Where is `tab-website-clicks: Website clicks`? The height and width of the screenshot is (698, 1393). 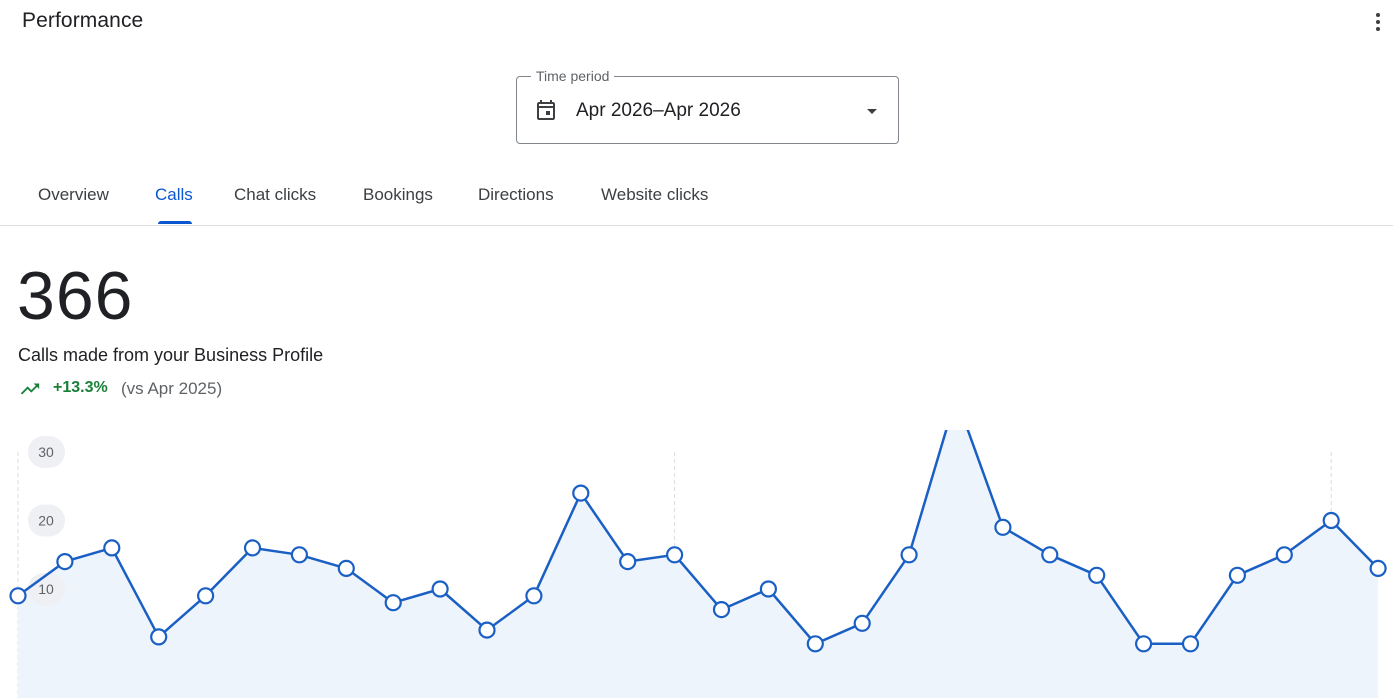
tab-website-clicks: Website clicks is located at coordinates (654, 195).